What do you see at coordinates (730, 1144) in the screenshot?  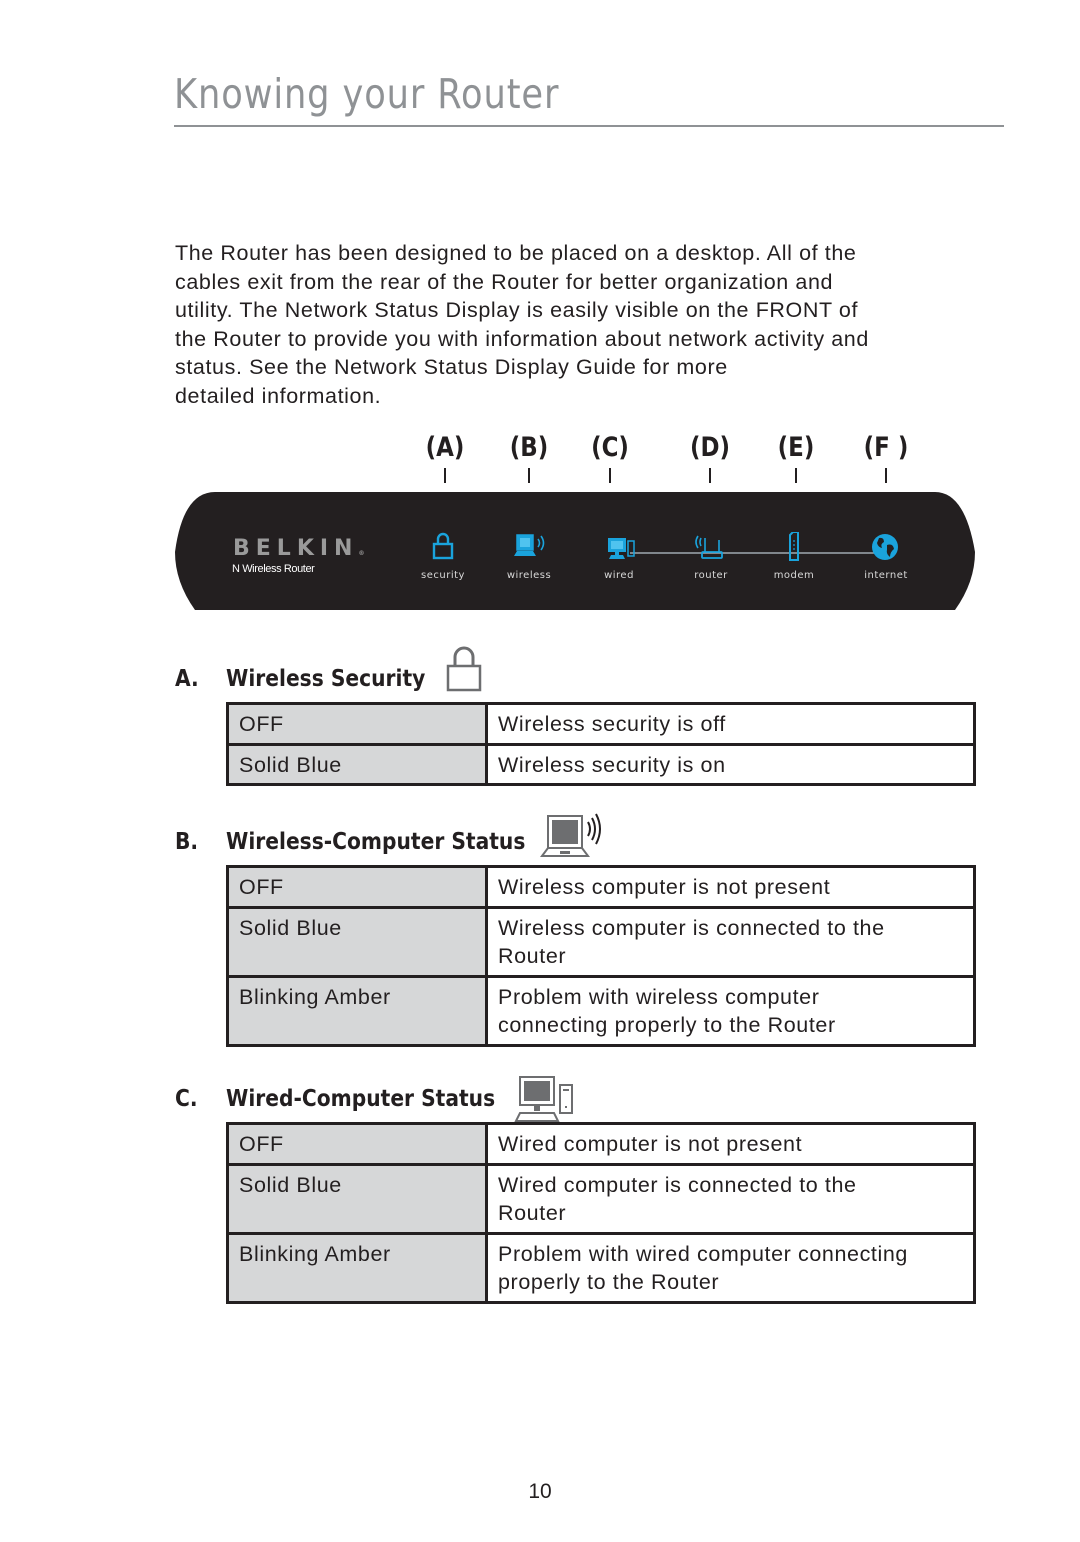 I see `status-description: Wired computer is not present` at bounding box center [730, 1144].